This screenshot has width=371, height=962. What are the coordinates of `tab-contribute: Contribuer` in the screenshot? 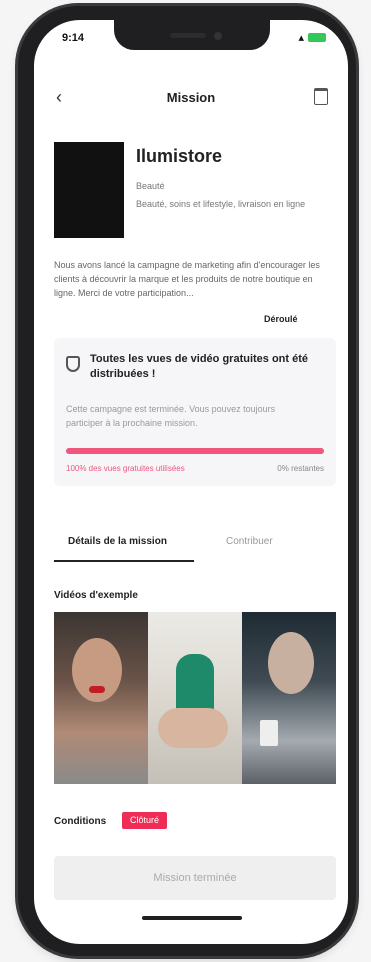 It's located at (249, 541).